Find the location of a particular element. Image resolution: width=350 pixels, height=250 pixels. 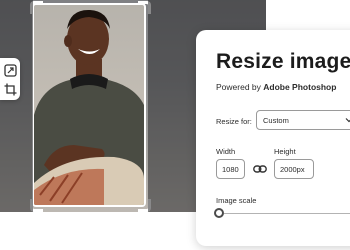

powered-by-text: Powered by Adobe Photoshop is located at coordinates (276, 87).